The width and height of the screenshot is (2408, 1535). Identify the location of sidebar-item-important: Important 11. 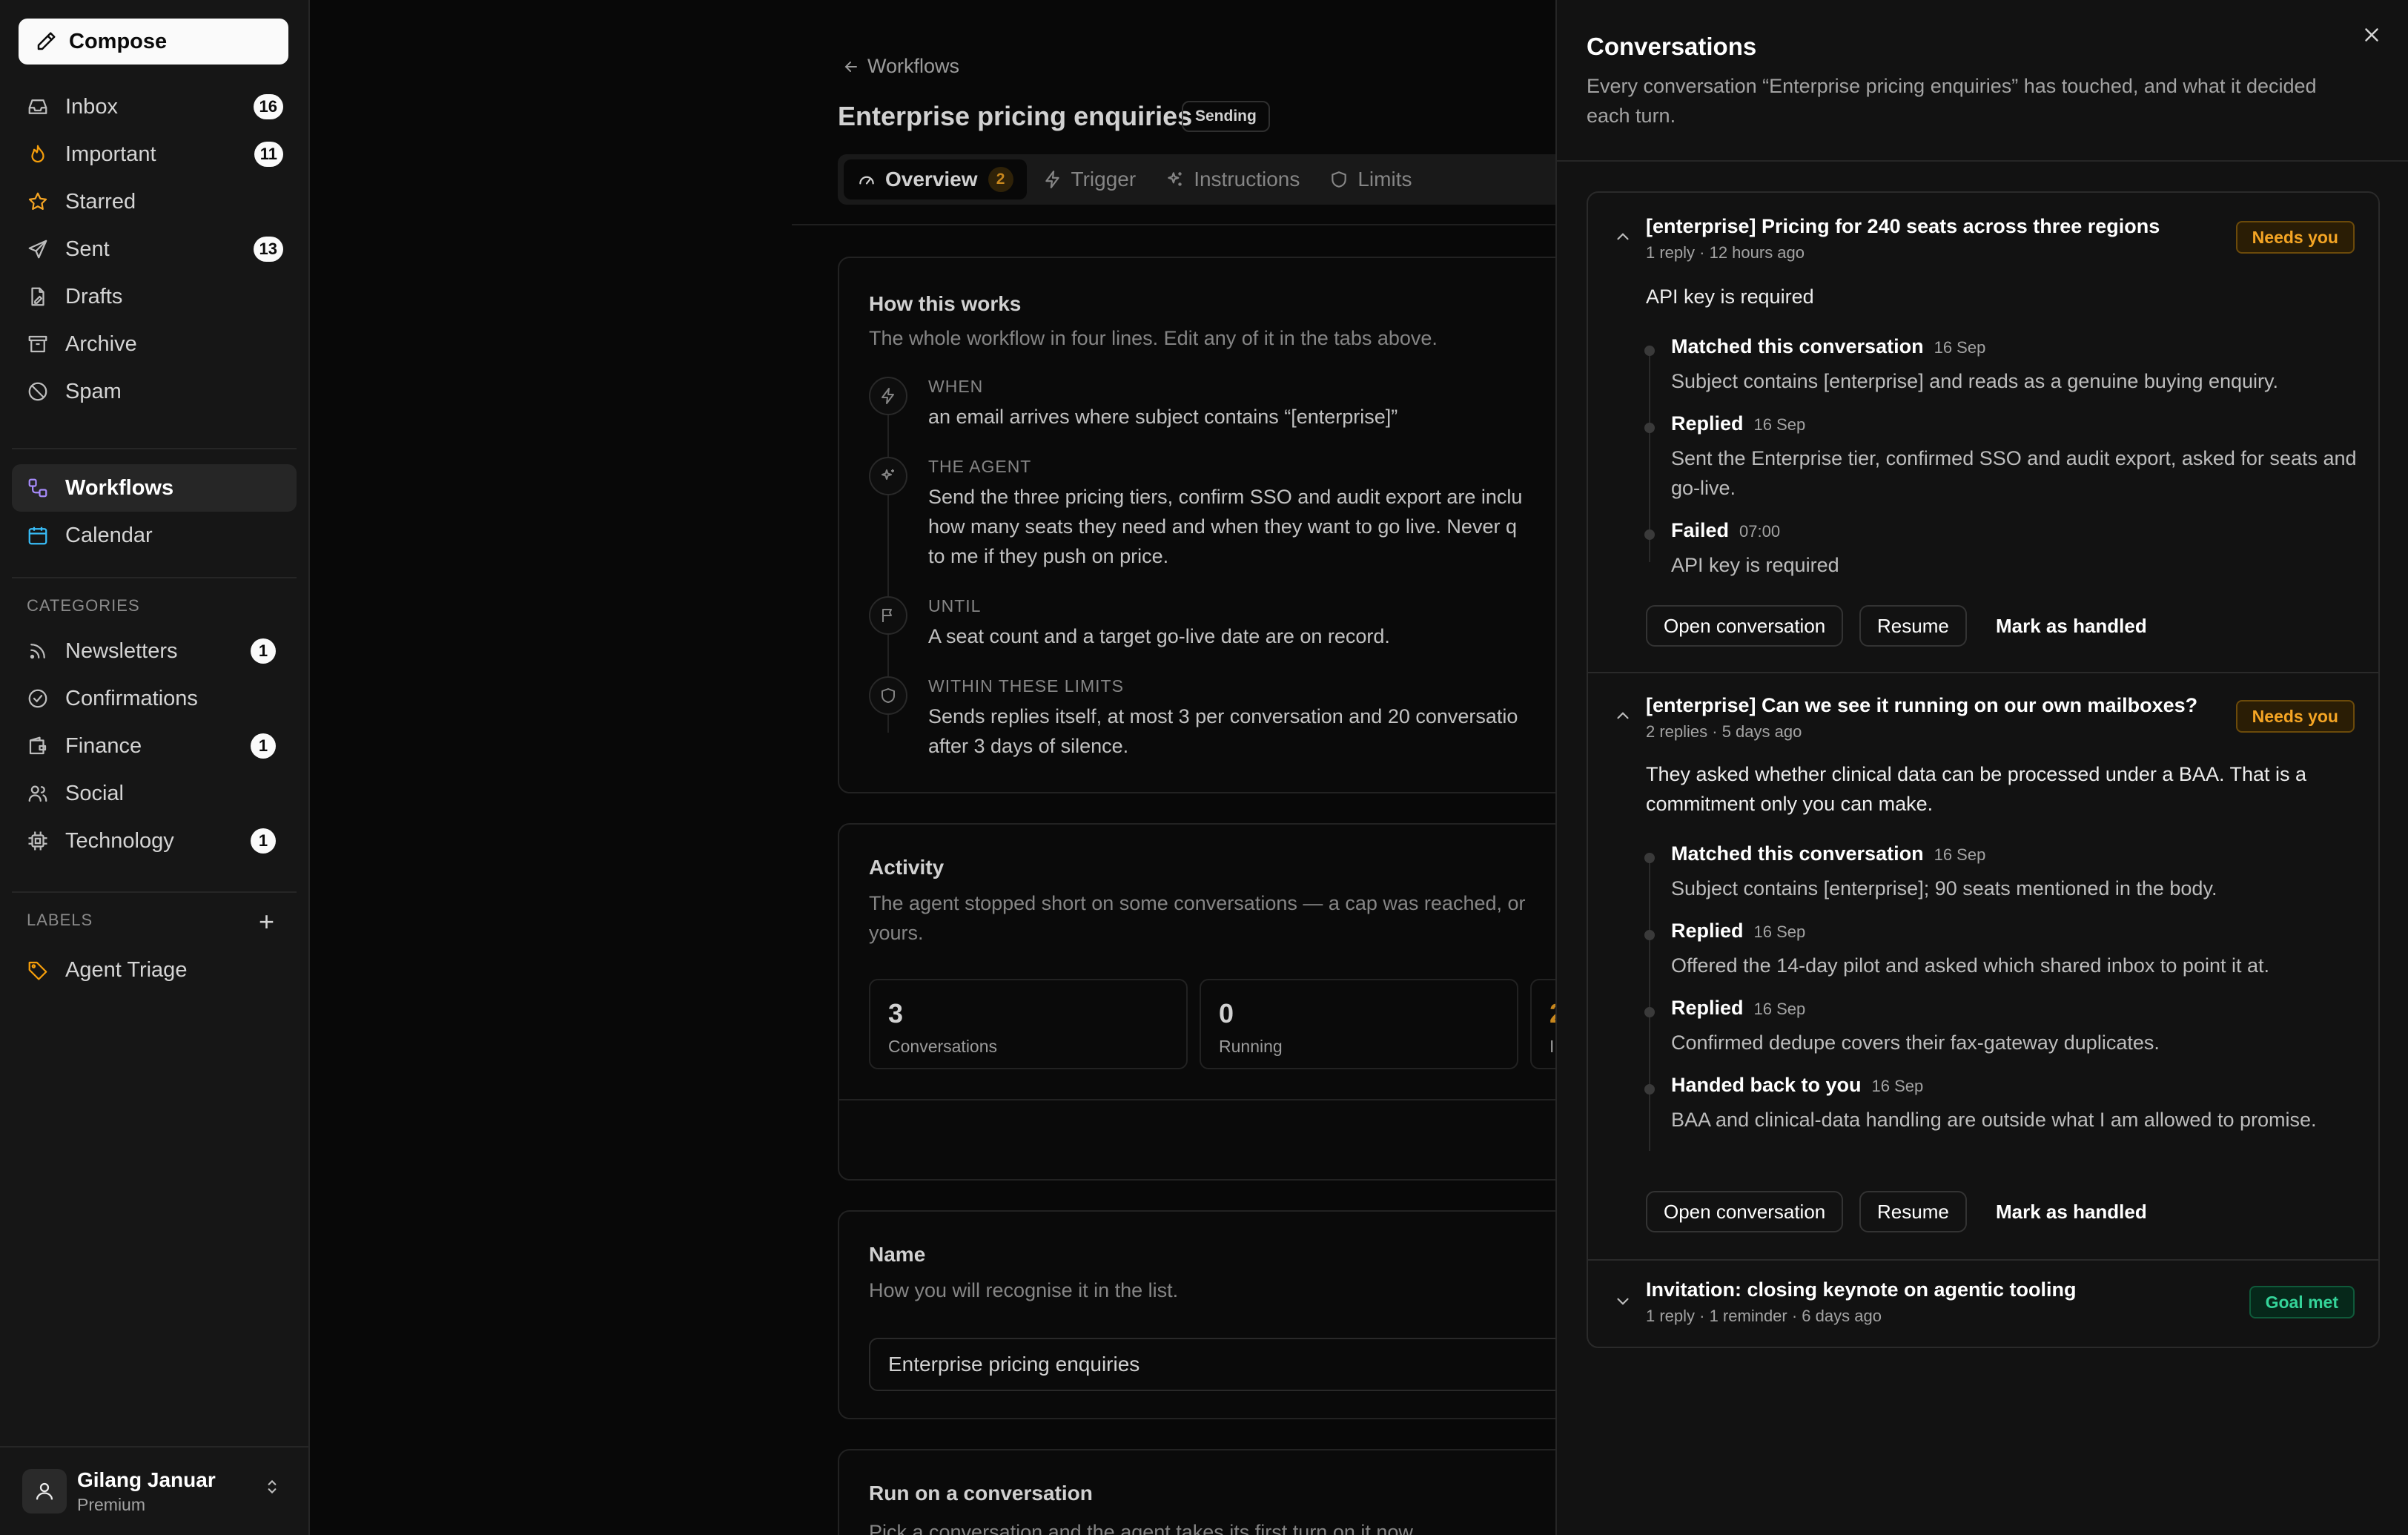
(154, 154).